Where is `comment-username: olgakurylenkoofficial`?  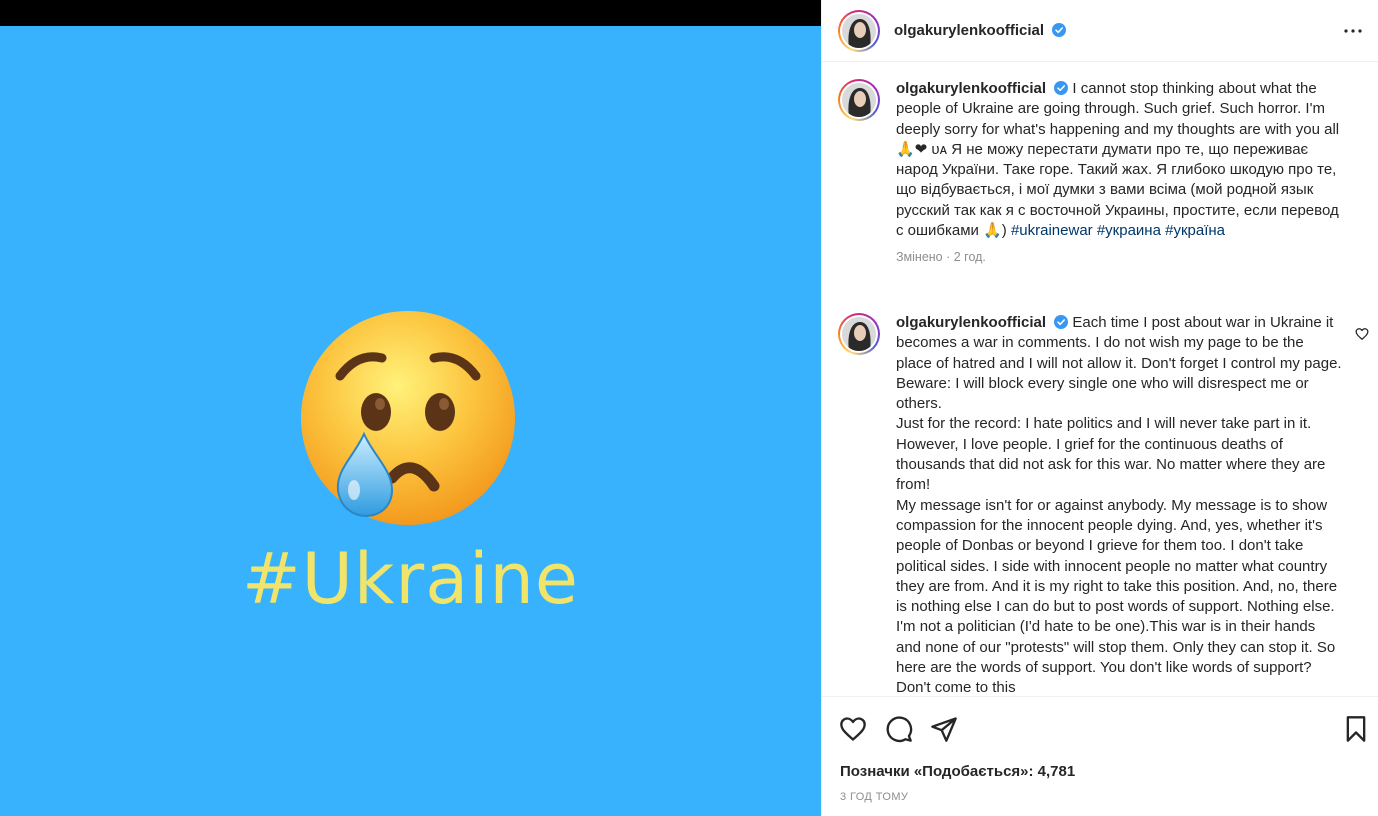 comment-username: olgakurylenkoofficial is located at coordinates (971, 322).